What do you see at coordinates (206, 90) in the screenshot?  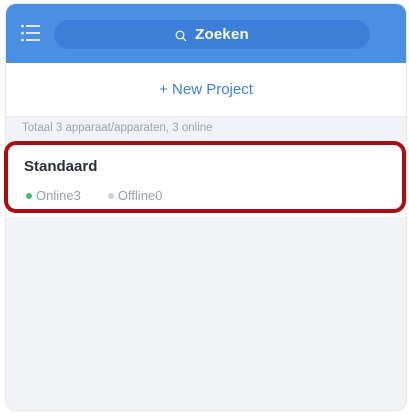 I see `new-project-button: + New Project` at bounding box center [206, 90].